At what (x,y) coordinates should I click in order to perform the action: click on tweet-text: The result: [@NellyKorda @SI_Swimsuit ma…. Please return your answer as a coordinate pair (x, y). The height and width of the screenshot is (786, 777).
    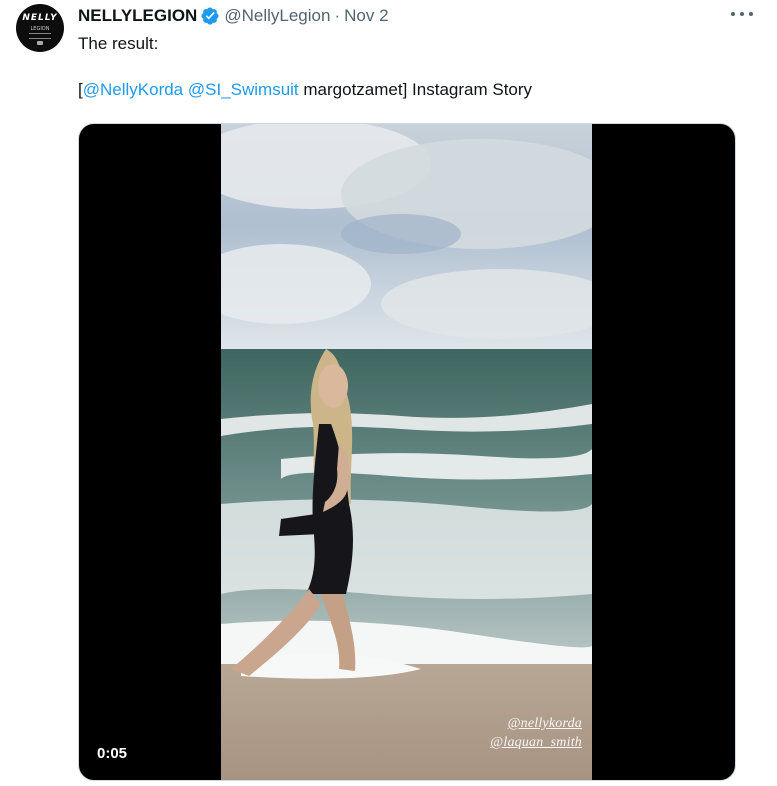
    Looking at the image, I should click on (305, 67).